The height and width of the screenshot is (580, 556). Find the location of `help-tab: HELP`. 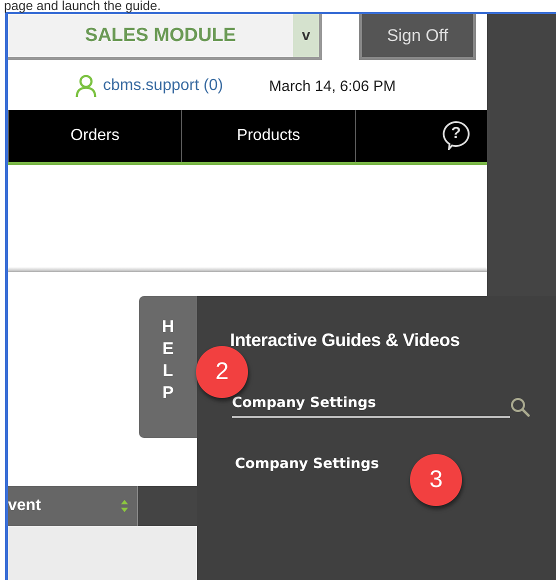

help-tab: HELP is located at coordinates (168, 367).